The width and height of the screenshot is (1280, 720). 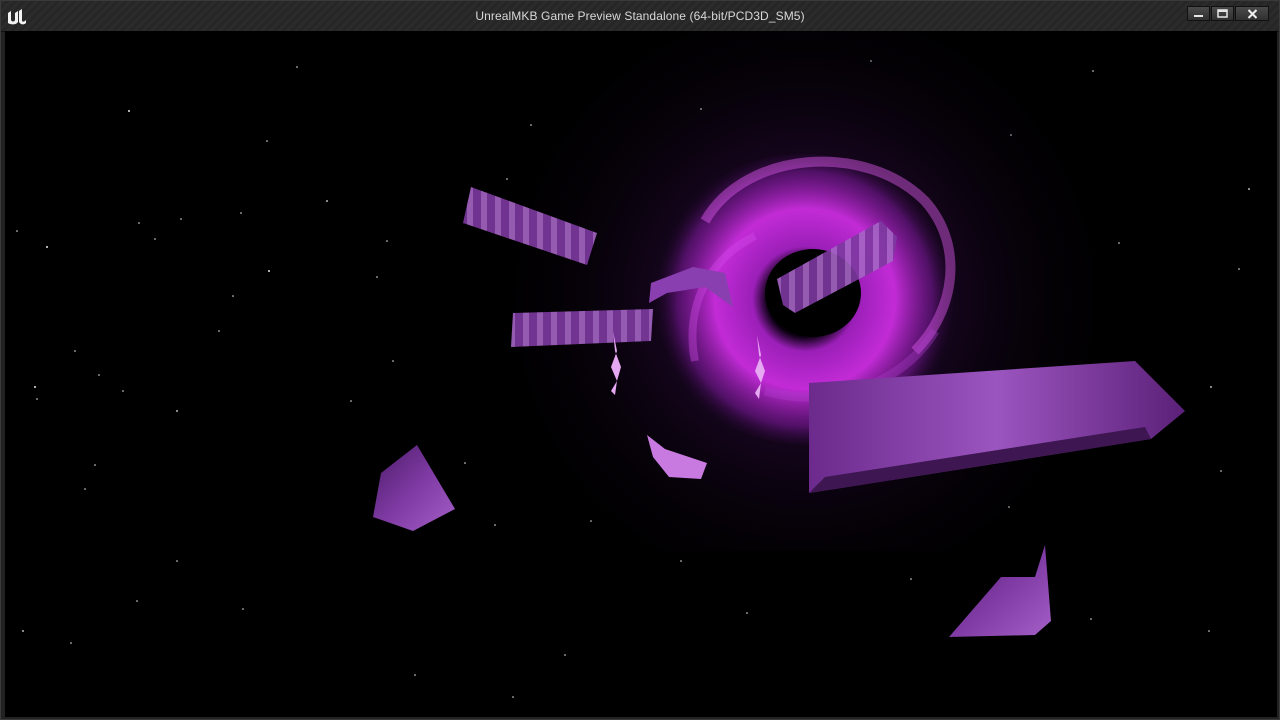 I want to click on maximize-icon, so click(x=1222, y=13).